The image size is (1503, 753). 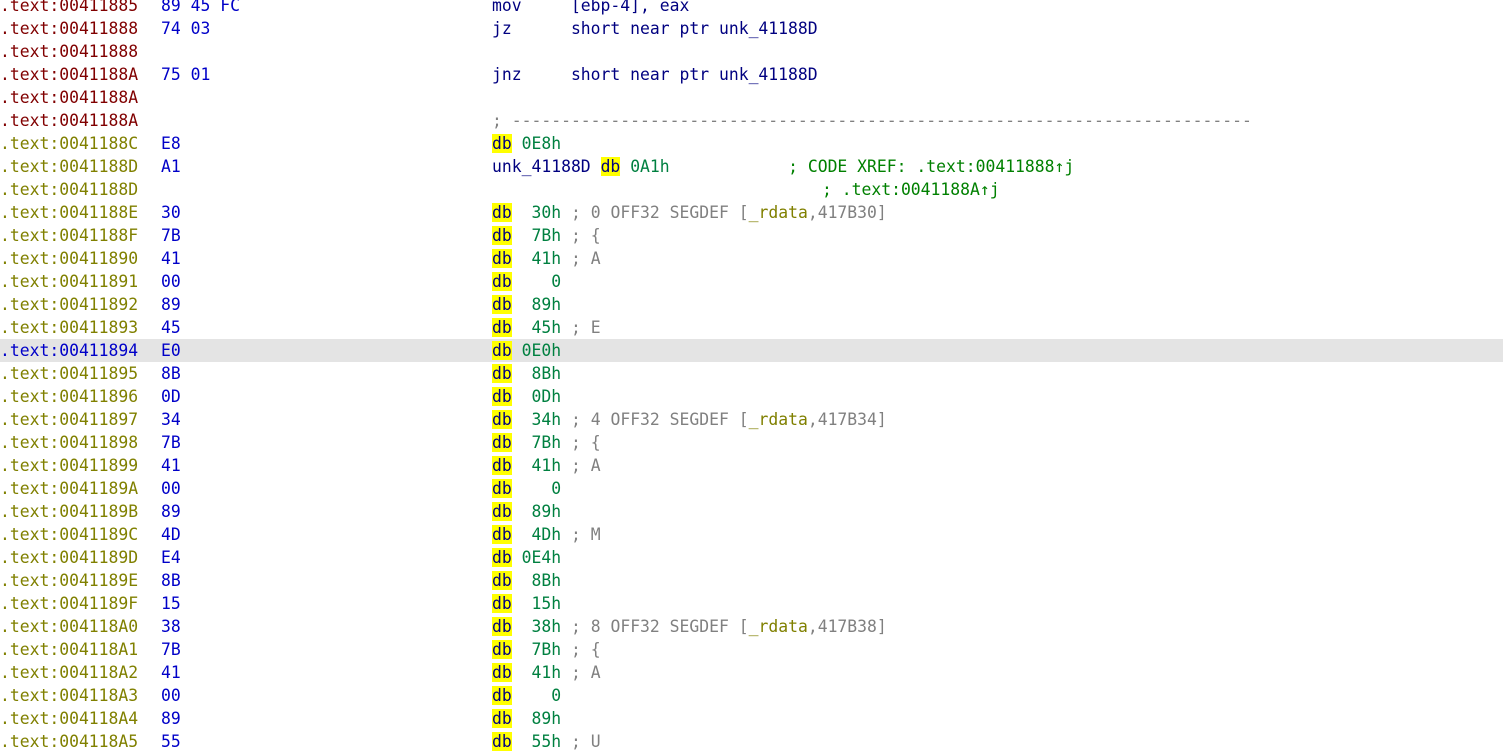 I want to click on address-label: .text:0041189D, so click(x=69, y=557).